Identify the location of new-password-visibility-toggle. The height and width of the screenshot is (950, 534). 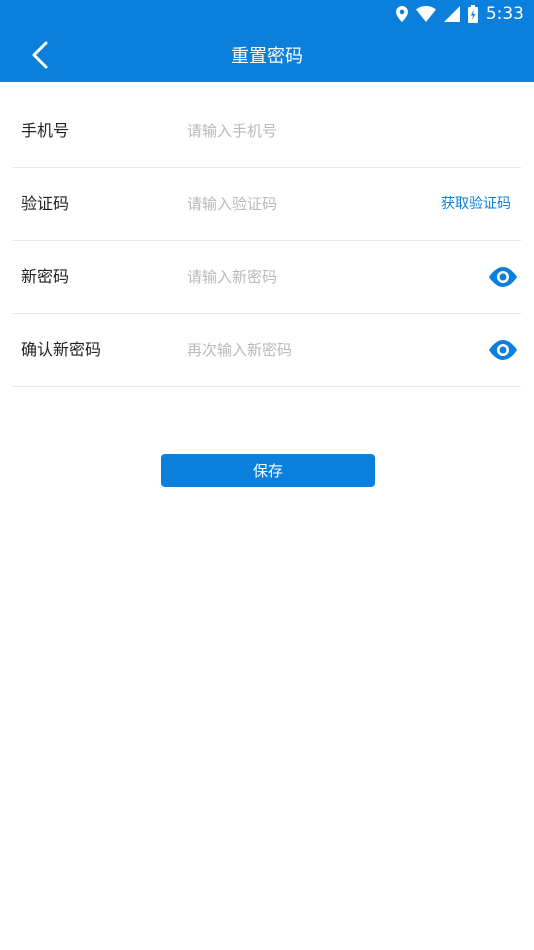
(503, 277).